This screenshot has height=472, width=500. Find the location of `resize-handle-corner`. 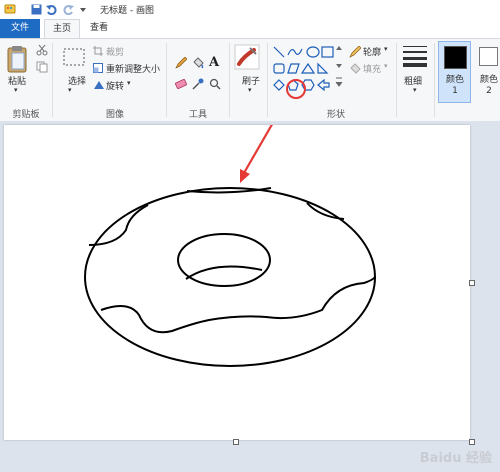

resize-handle-corner is located at coordinates (472, 442).